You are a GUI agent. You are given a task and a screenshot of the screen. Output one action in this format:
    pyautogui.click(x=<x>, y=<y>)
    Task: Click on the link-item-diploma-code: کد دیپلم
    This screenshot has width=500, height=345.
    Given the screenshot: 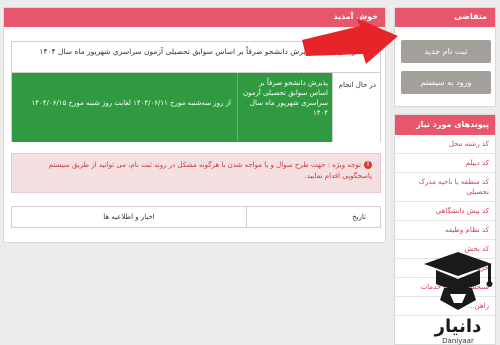 What is the action you would take?
    pyautogui.click(x=445, y=163)
    